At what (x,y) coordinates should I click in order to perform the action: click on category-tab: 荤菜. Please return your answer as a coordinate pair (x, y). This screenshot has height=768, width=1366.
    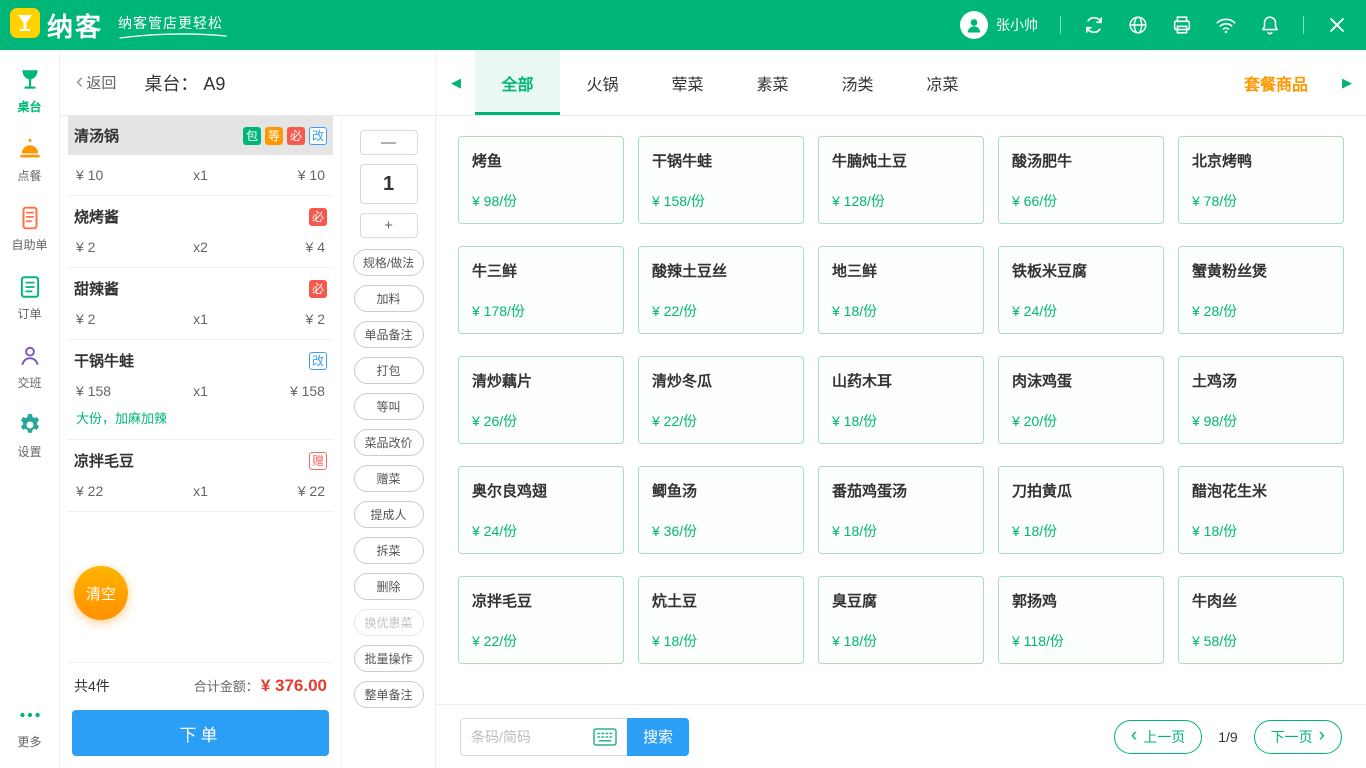
    Looking at the image, I should click on (687, 82).